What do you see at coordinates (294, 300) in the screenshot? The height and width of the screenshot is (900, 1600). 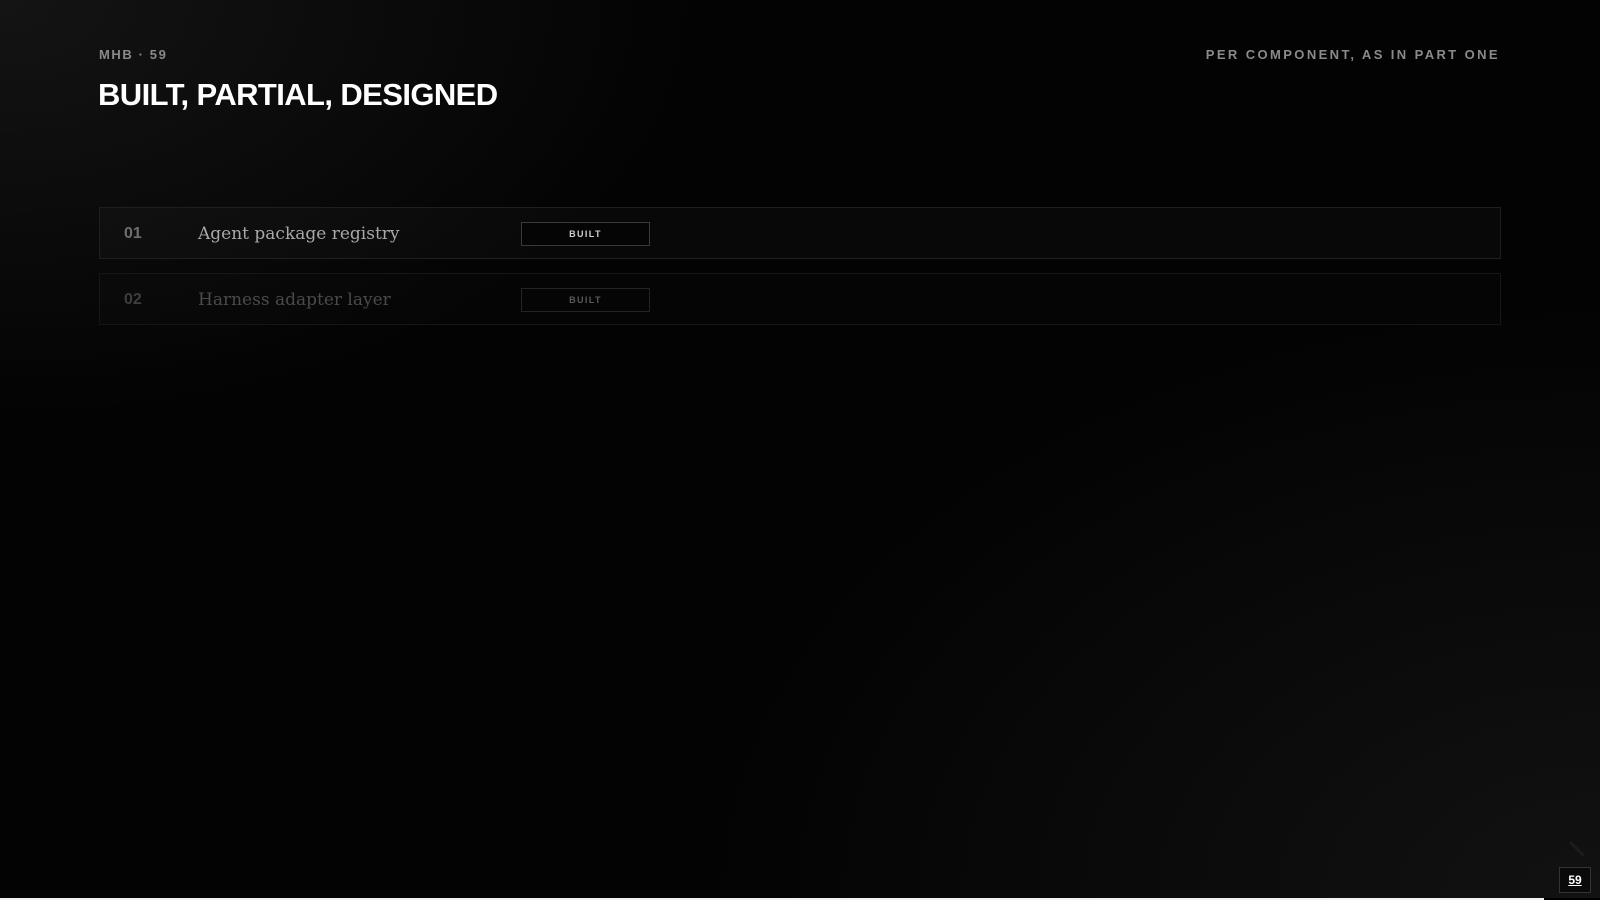 I see `component-name: Harness adapter layer` at bounding box center [294, 300].